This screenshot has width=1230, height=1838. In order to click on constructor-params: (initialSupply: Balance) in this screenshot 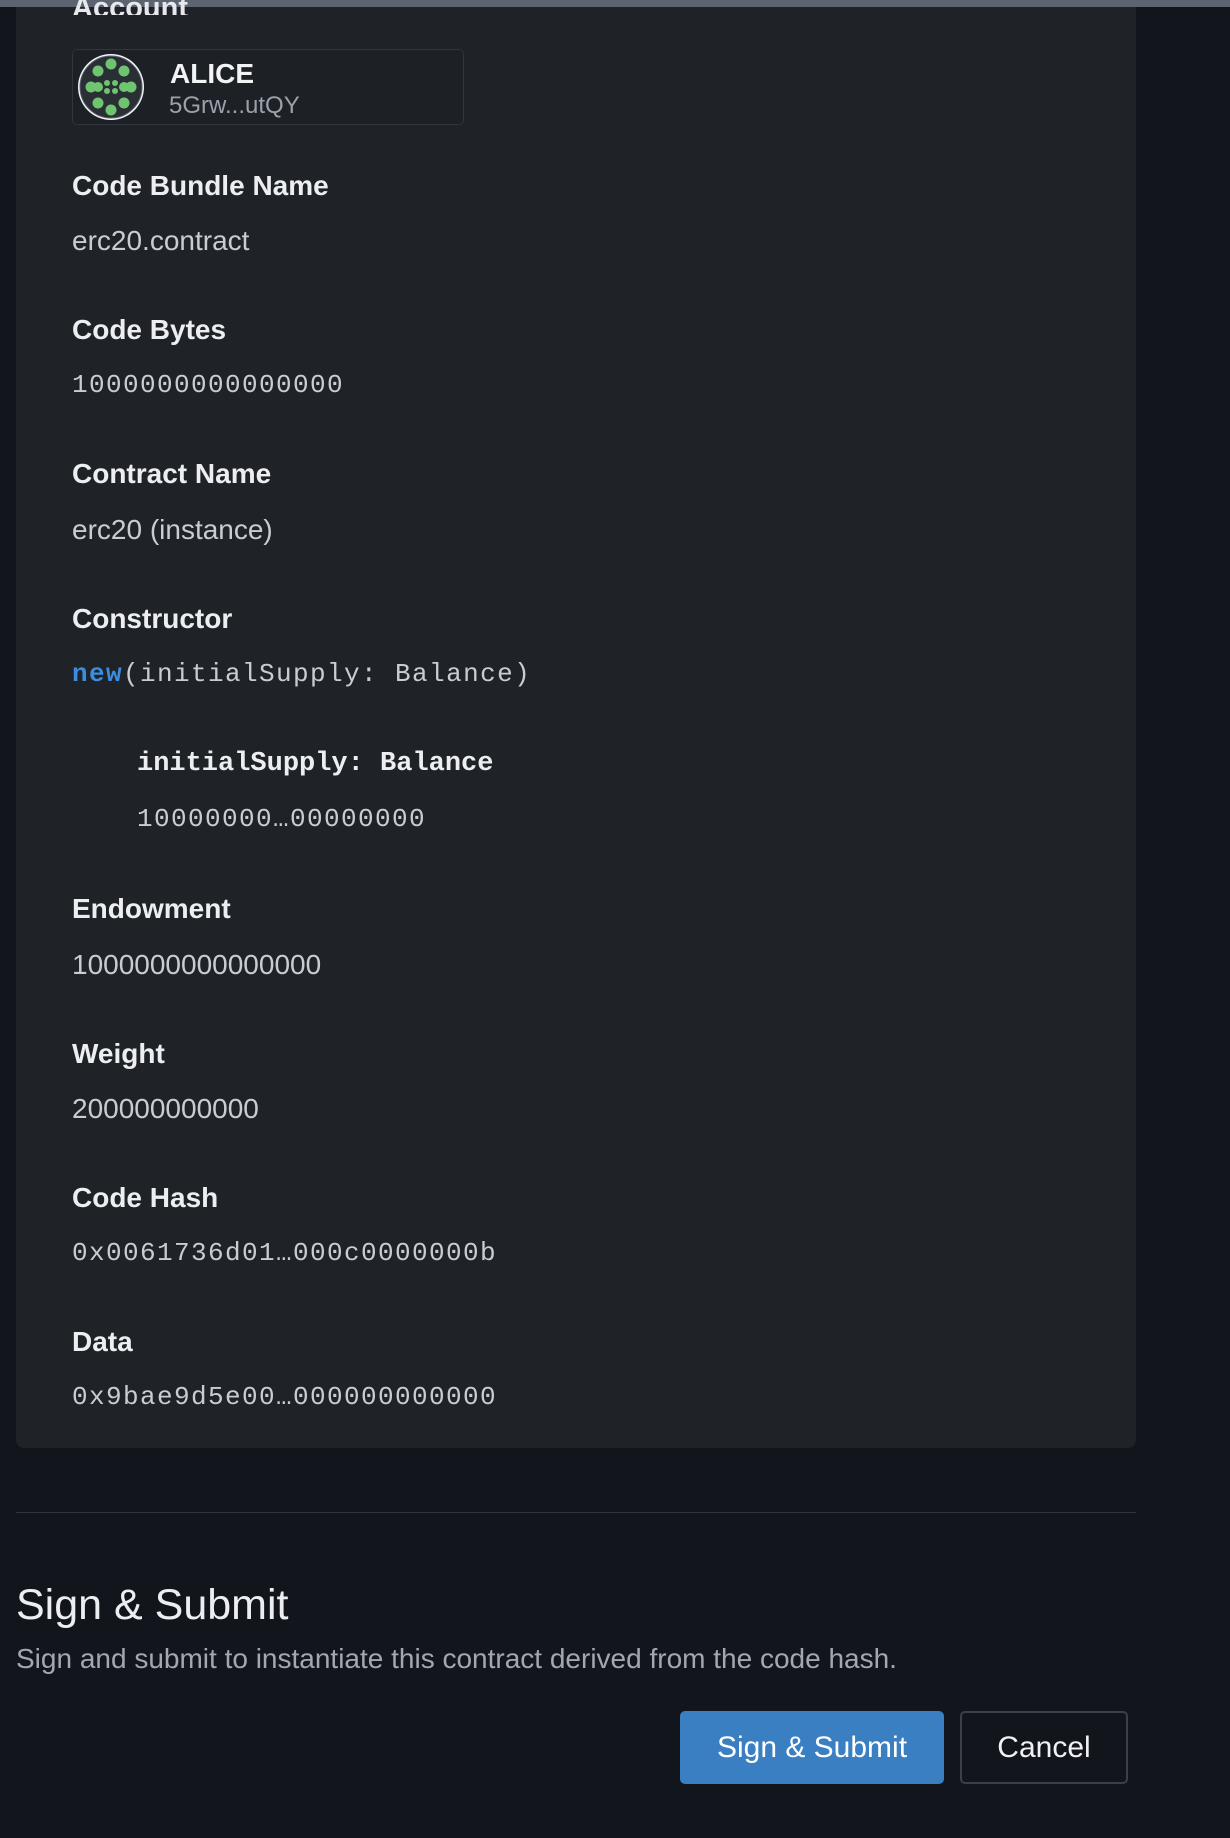, I will do `click(327, 674)`.